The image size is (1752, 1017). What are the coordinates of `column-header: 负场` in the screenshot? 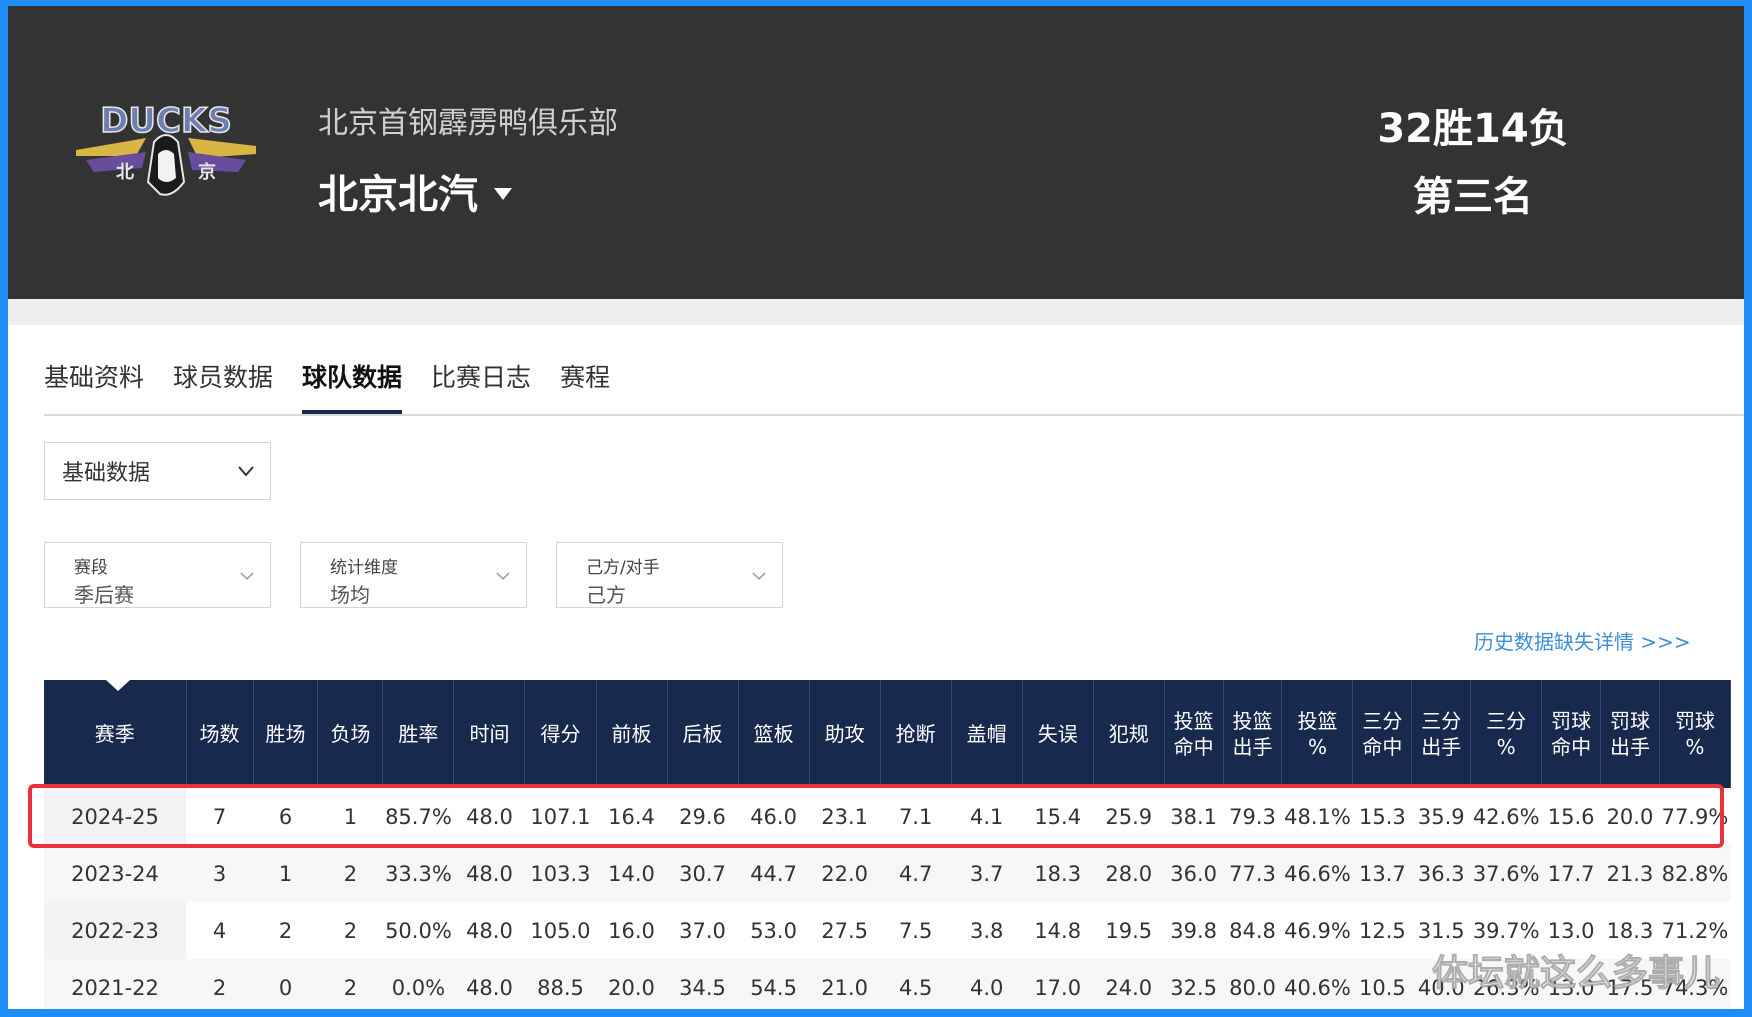 It's located at (350, 734).